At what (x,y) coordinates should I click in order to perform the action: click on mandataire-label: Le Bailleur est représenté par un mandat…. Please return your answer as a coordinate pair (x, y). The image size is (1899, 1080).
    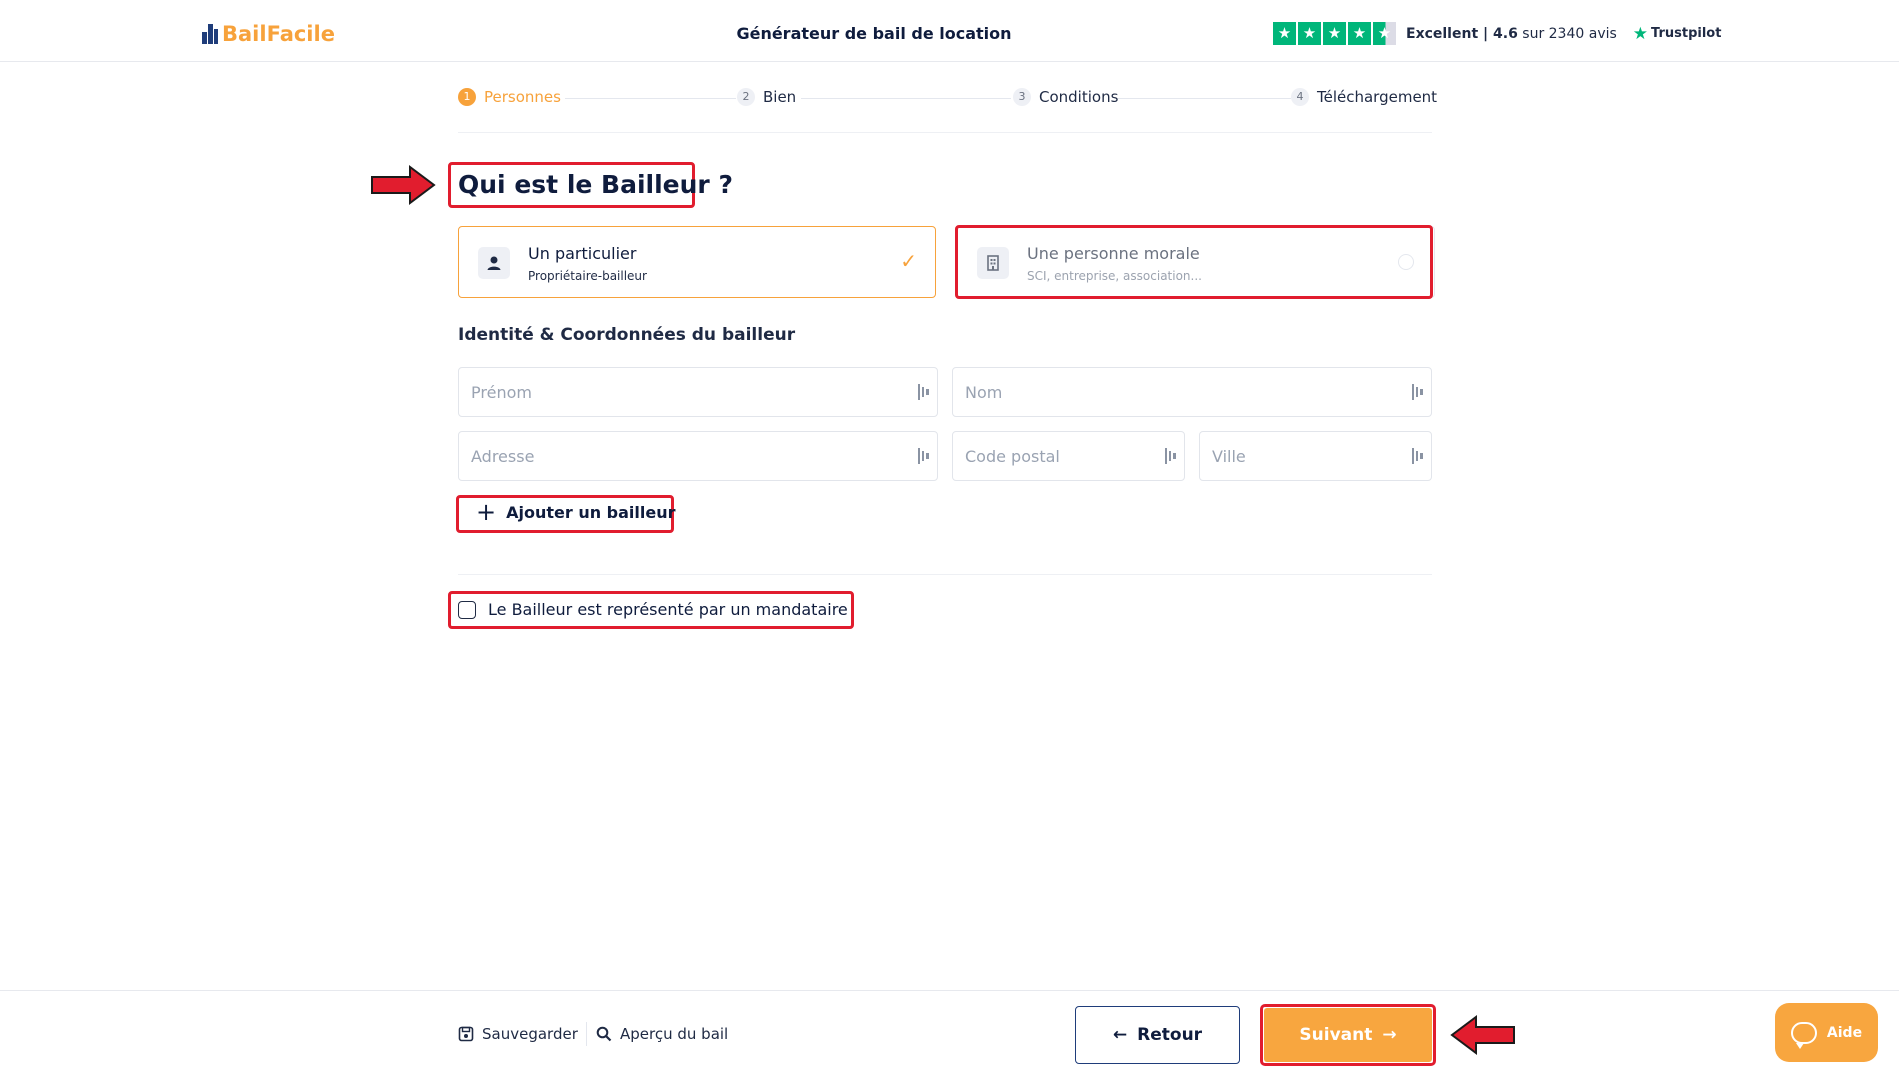
    Looking at the image, I should click on (668, 609).